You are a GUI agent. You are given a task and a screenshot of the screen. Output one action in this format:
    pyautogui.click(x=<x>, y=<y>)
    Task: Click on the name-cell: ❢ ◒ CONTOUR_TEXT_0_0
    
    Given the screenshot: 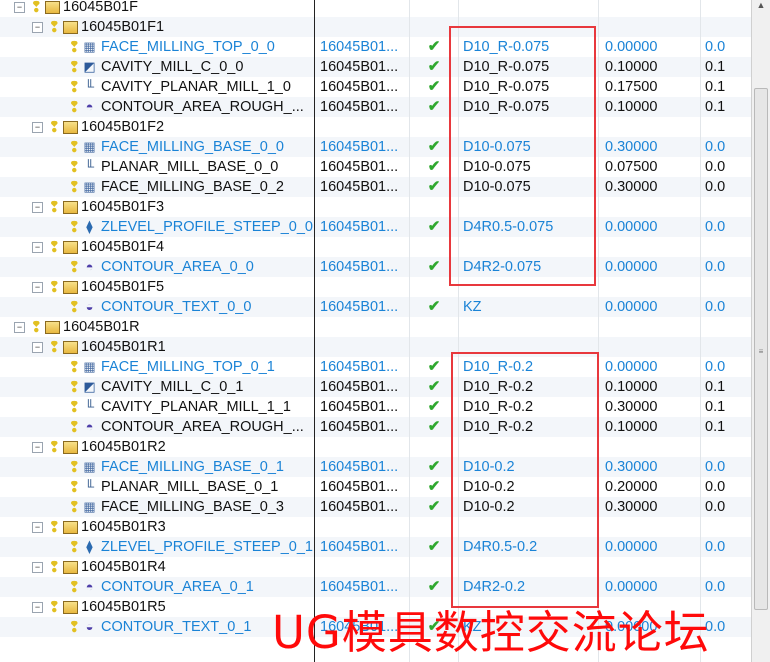 What is the action you would take?
    pyautogui.click(x=157, y=307)
    